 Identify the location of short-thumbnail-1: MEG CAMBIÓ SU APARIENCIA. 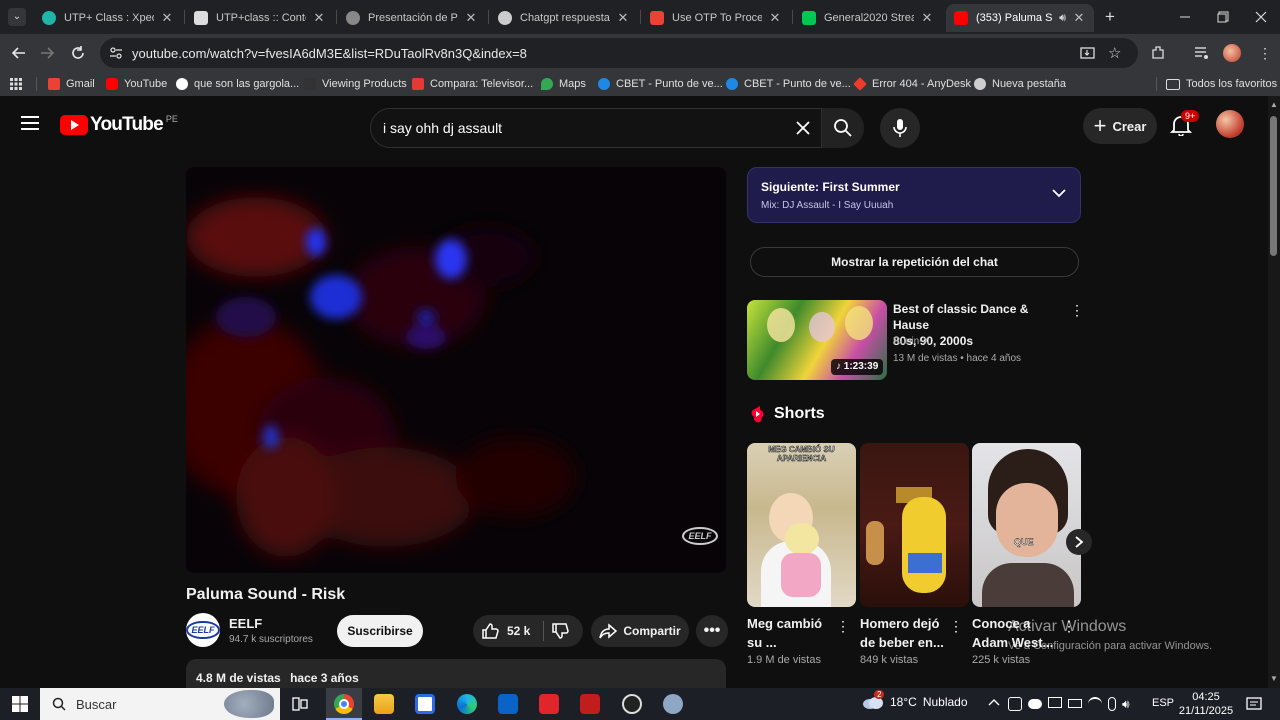
(801, 525).